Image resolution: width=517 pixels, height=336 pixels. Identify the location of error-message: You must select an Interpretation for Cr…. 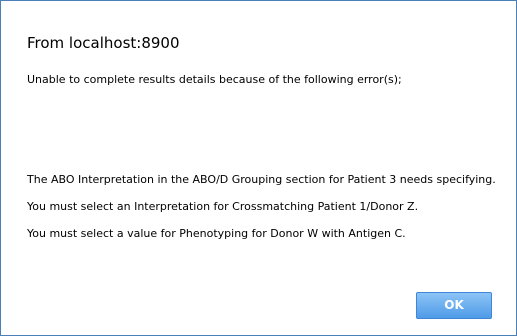
(223, 206).